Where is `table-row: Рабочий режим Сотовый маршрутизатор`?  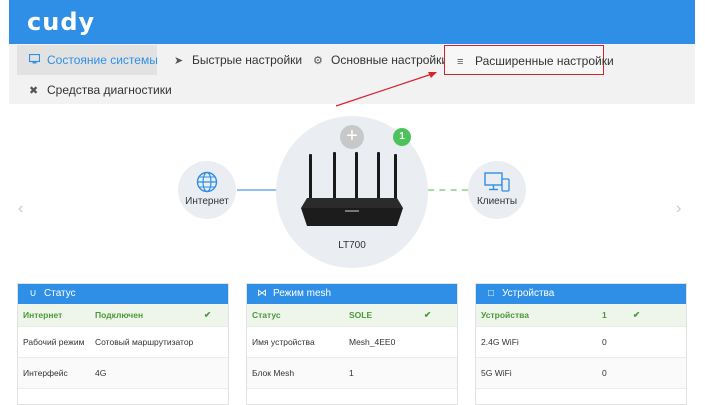
table-row: Рабочий режим Сотовый маршрутизатор is located at coordinates (123, 342).